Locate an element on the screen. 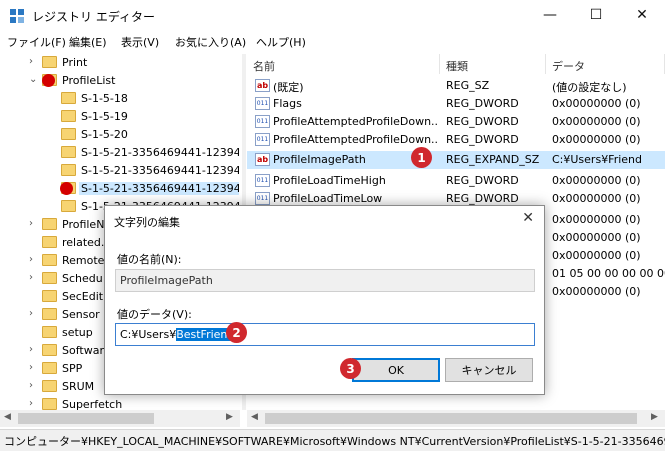  column-header-name: 名前 is located at coordinates (343, 64).